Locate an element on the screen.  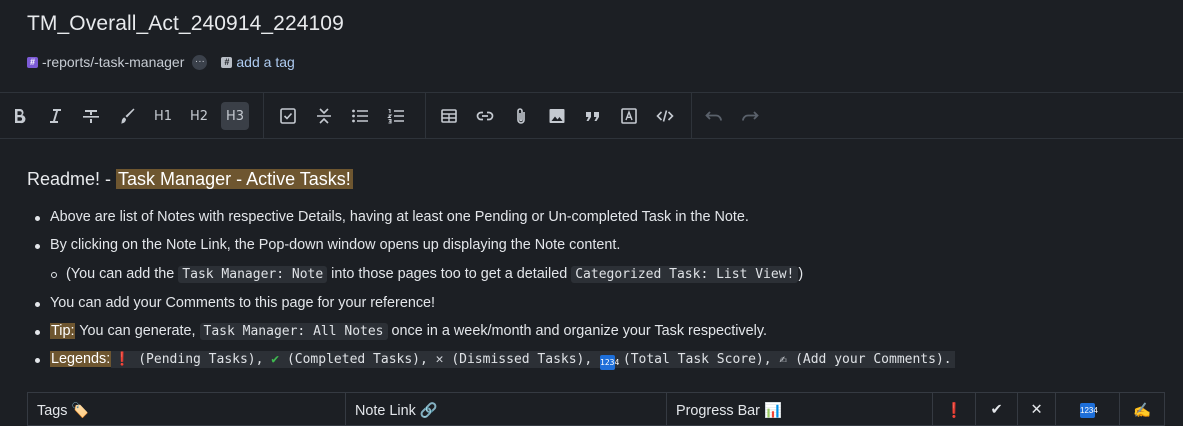
legend-dismissed-text: (Dismissed Tasks), is located at coordinates (522, 359).